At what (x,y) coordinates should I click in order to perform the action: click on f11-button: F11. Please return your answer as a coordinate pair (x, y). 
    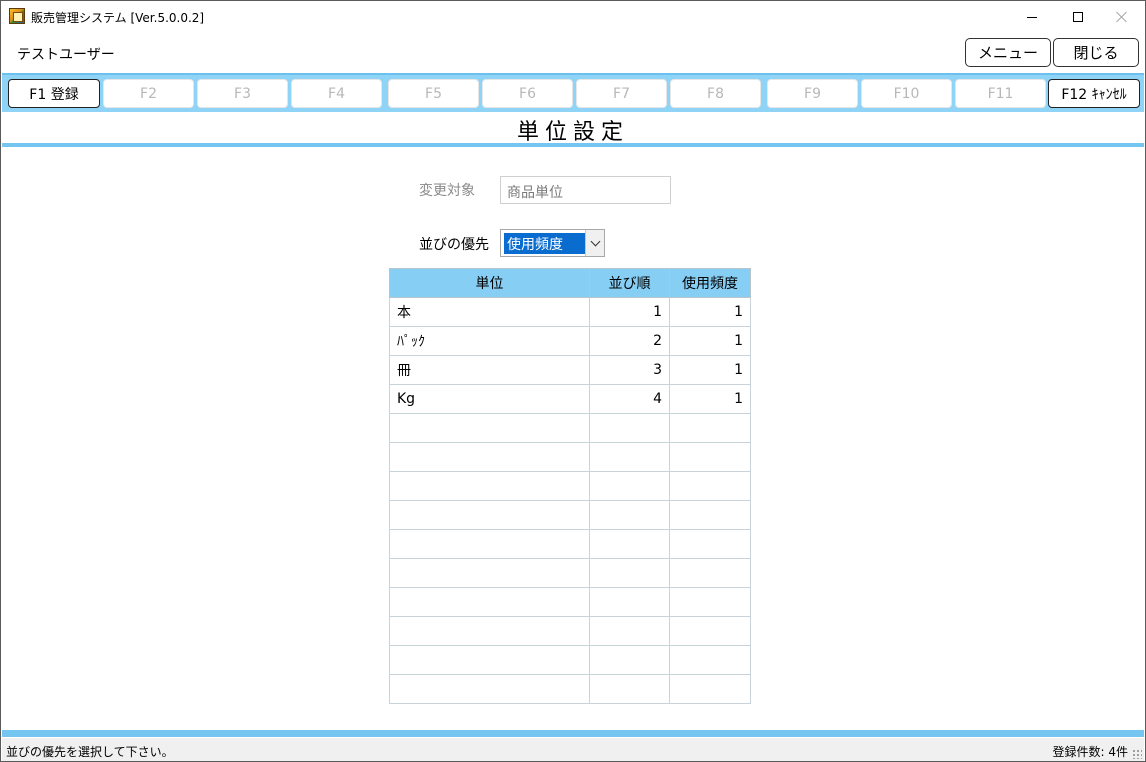
    Looking at the image, I should click on (1000, 93).